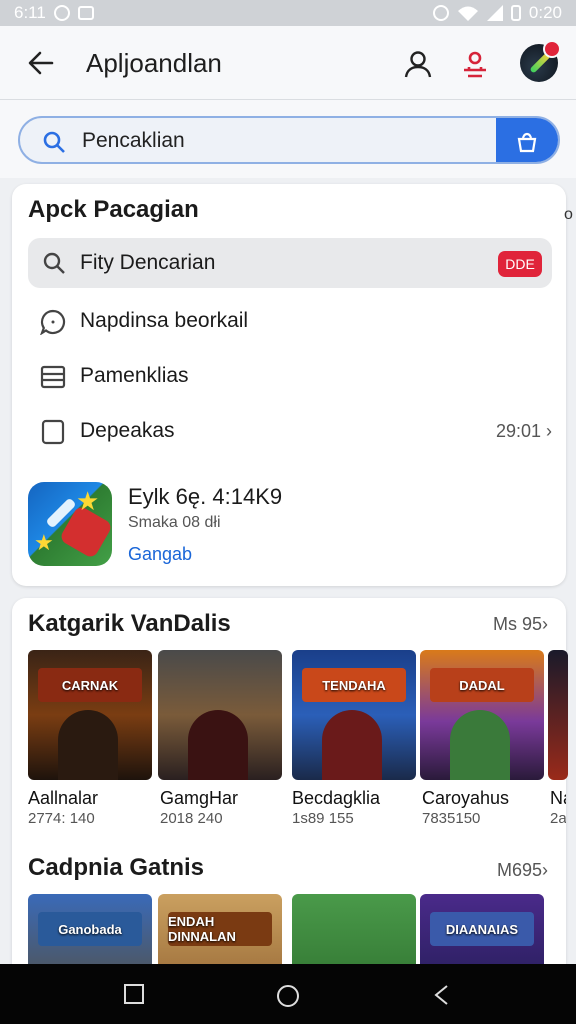 This screenshot has width=576, height=1024. What do you see at coordinates (41, 63) in the screenshot?
I see `back-arrow-icon` at bounding box center [41, 63].